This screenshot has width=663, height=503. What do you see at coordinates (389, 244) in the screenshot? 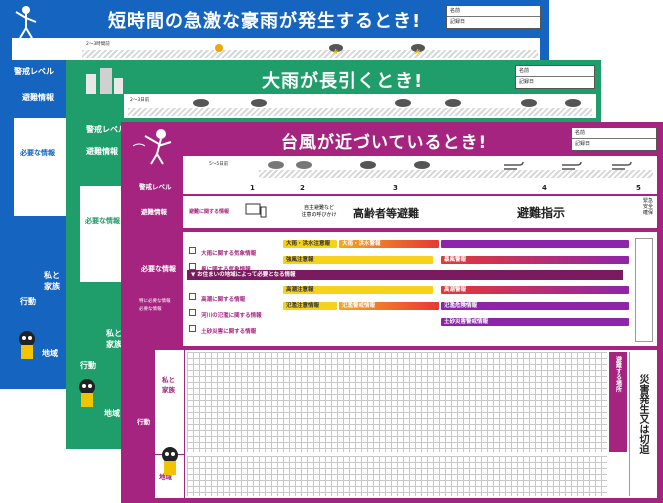
I see `heavy-rain-warning-bar: 大雨・洪水警報` at bounding box center [389, 244].